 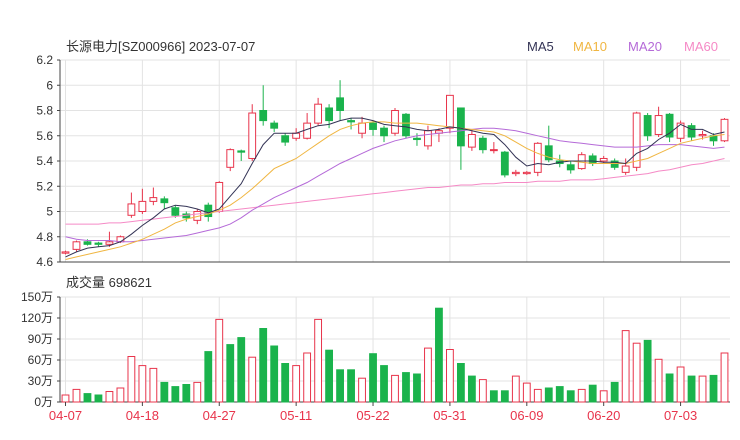 What do you see at coordinates (44, 237) in the screenshot?
I see `price-tick-label: 4.8` at bounding box center [44, 237].